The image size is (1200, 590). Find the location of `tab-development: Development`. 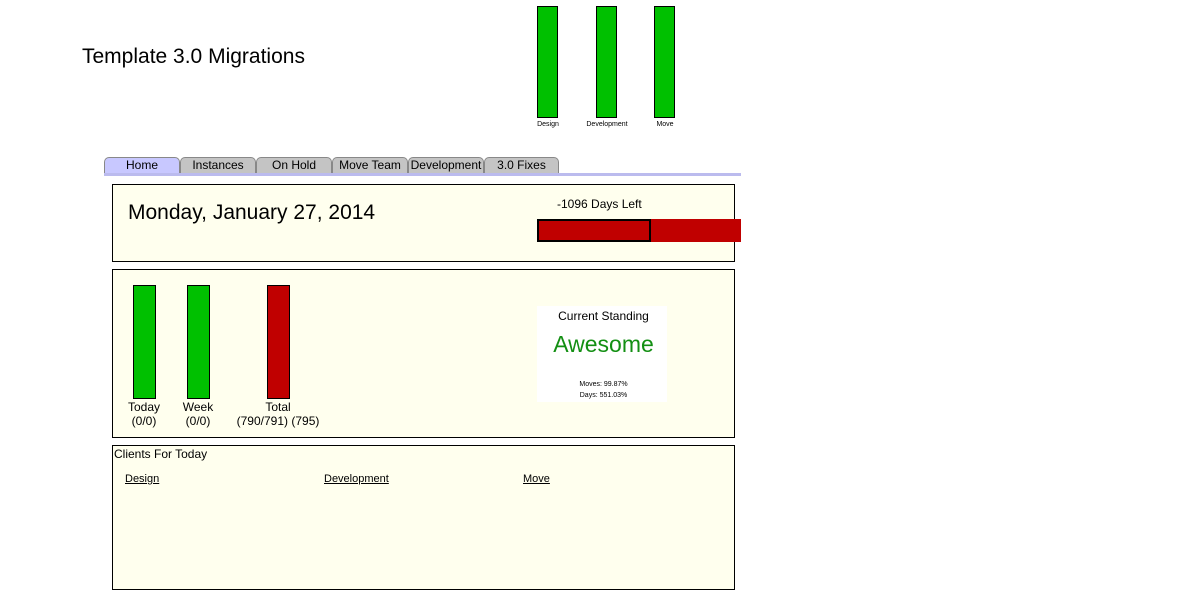

tab-development: Development is located at coordinates (446, 165).